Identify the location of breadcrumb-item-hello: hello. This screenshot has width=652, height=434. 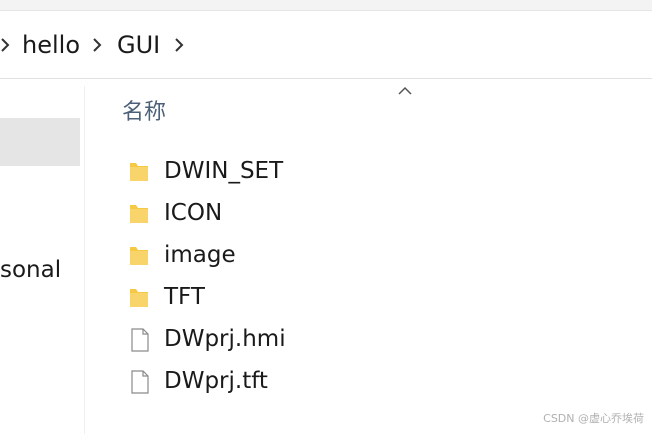
(51, 45).